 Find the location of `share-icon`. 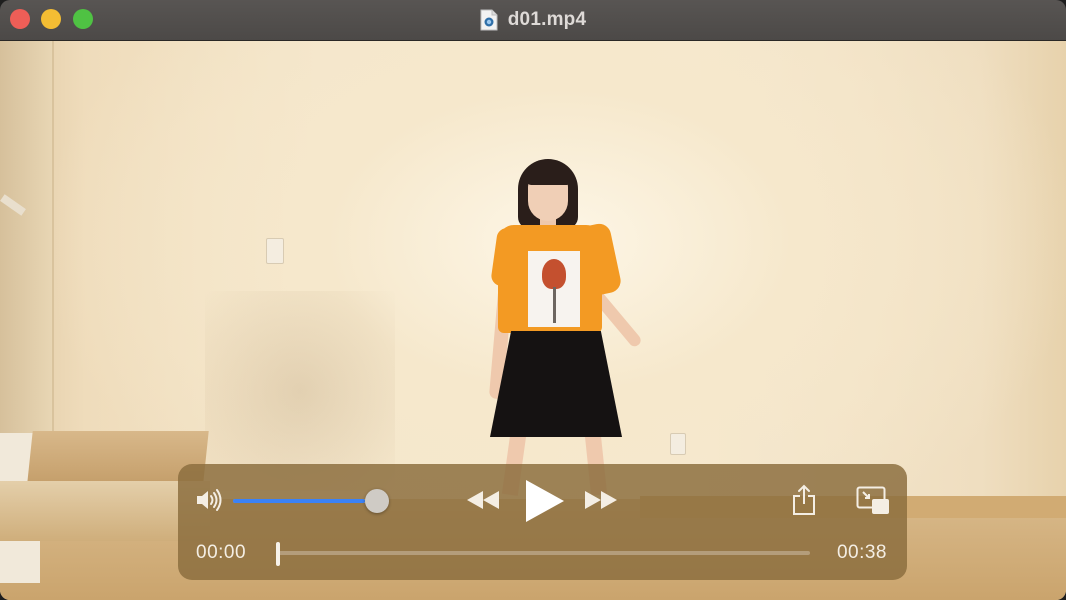

share-icon is located at coordinates (804, 500).